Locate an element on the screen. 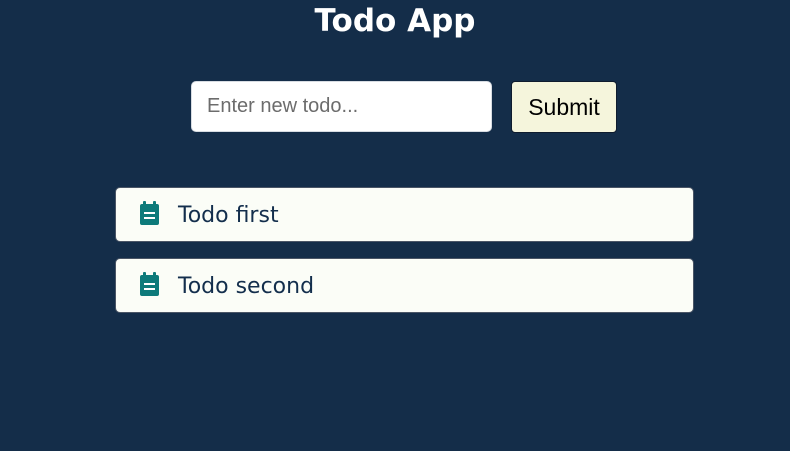 This screenshot has width=790, height=451. new-todo-input is located at coordinates (341, 106).